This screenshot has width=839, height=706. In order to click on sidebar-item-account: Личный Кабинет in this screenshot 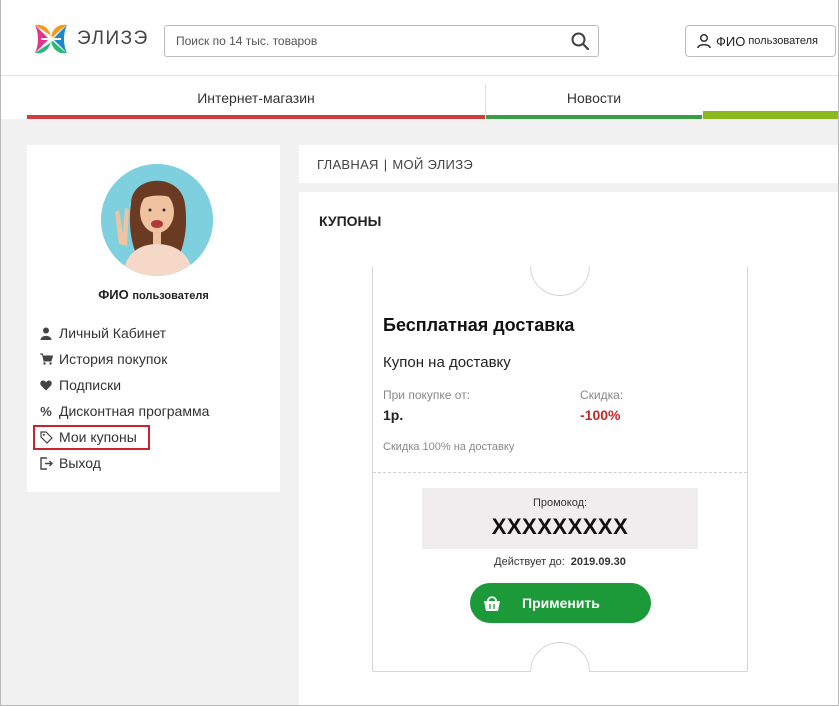, I will do `click(124, 333)`.